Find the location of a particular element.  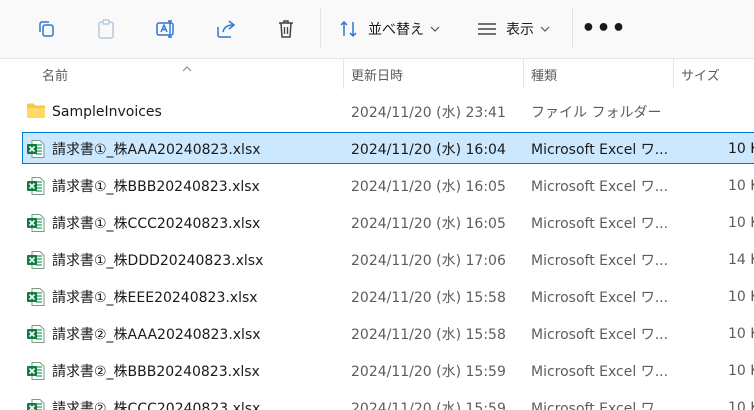

file-name-cell: 請求書②_株BBB20240823.xlsx is located at coordinates (185, 371).